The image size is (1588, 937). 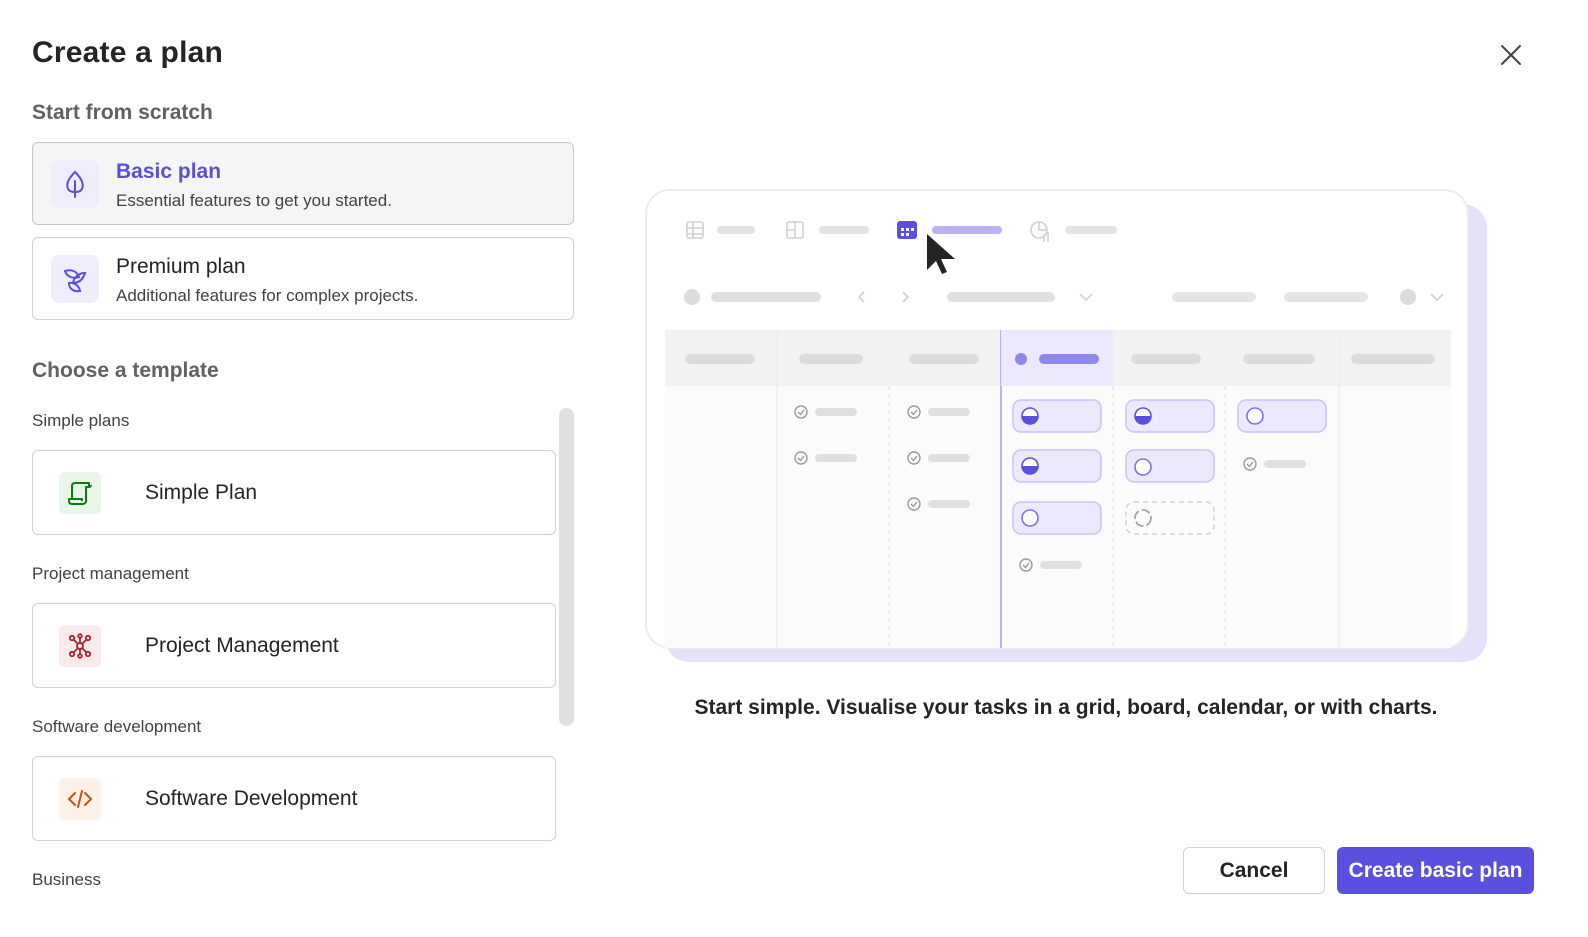 What do you see at coordinates (294, 492) in the screenshot?
I see `template-card-simple-plan: Simple Plan` at bounding box center [294, 492].